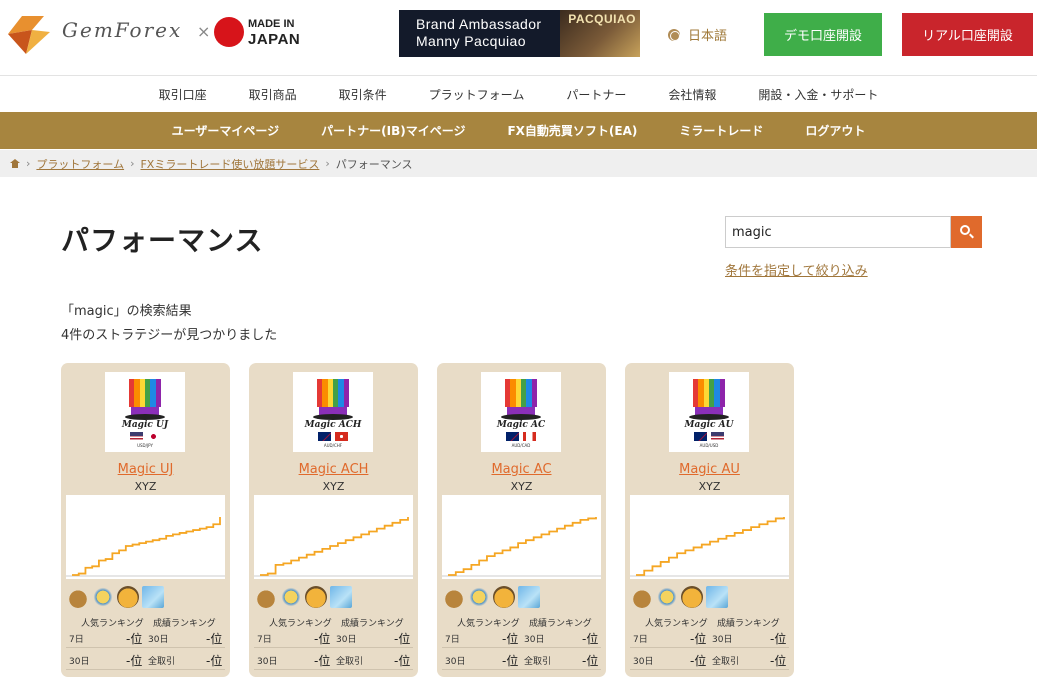 This screenshot has width=1037, height=699. What do you see at coordinates (966, 232) in the screenshot?
I see `search-button` at bounding box center [966, 232].